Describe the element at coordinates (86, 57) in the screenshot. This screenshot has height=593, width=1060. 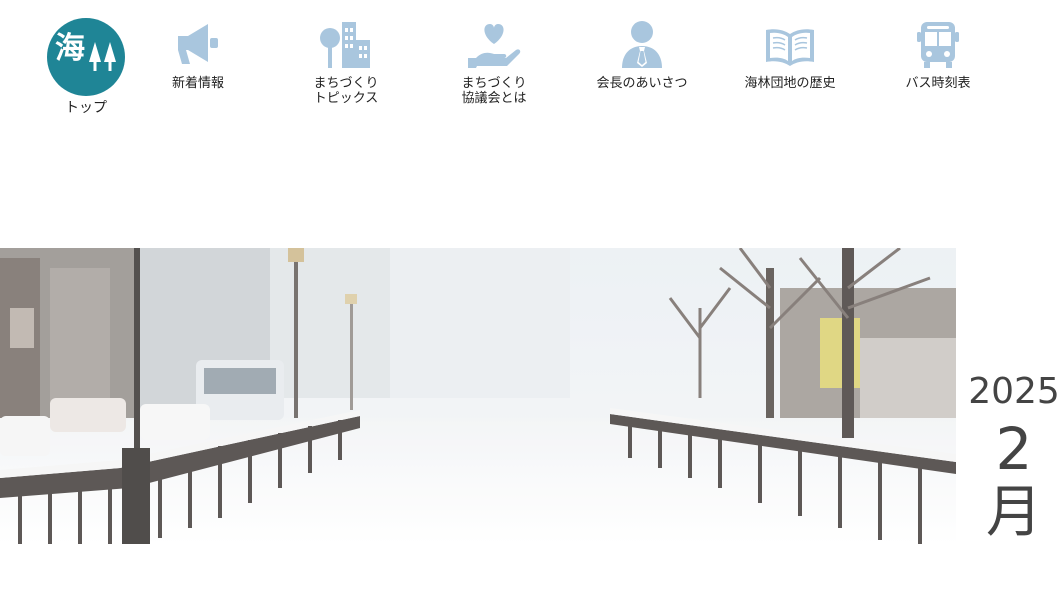
I see `site-logo: 海` at that location.